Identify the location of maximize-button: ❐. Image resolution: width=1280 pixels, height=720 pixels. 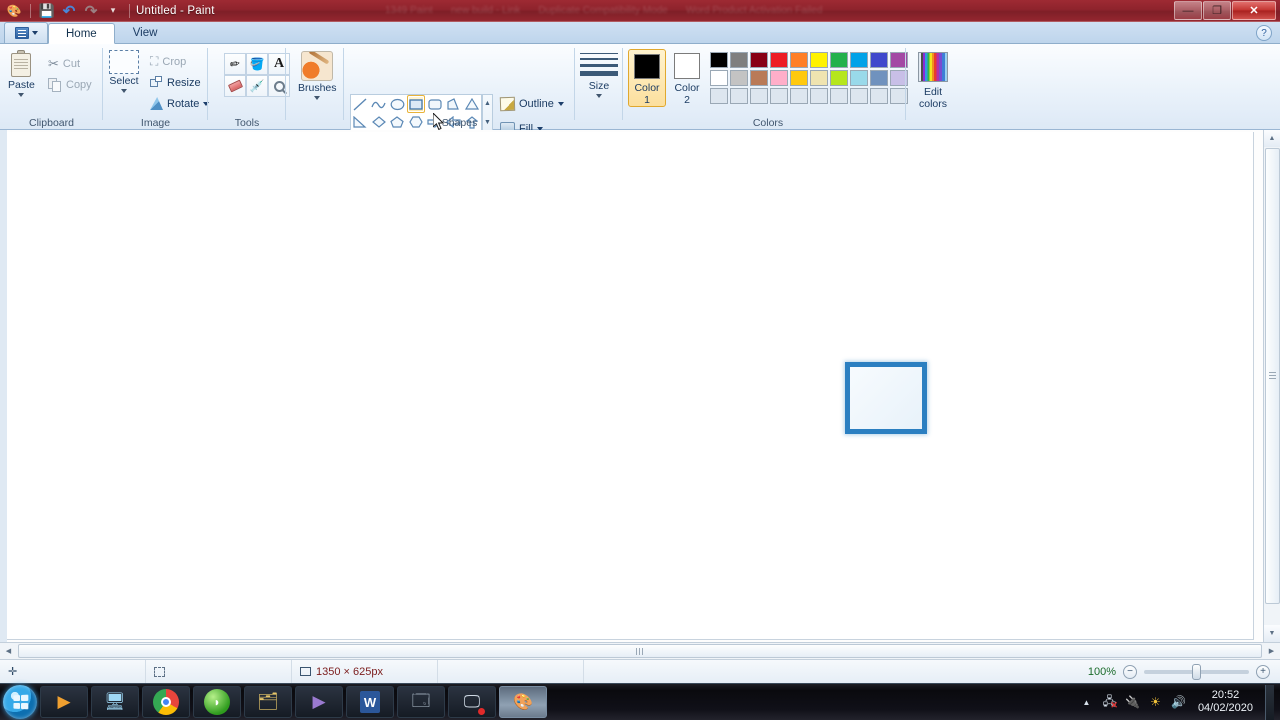
(1217, 10).